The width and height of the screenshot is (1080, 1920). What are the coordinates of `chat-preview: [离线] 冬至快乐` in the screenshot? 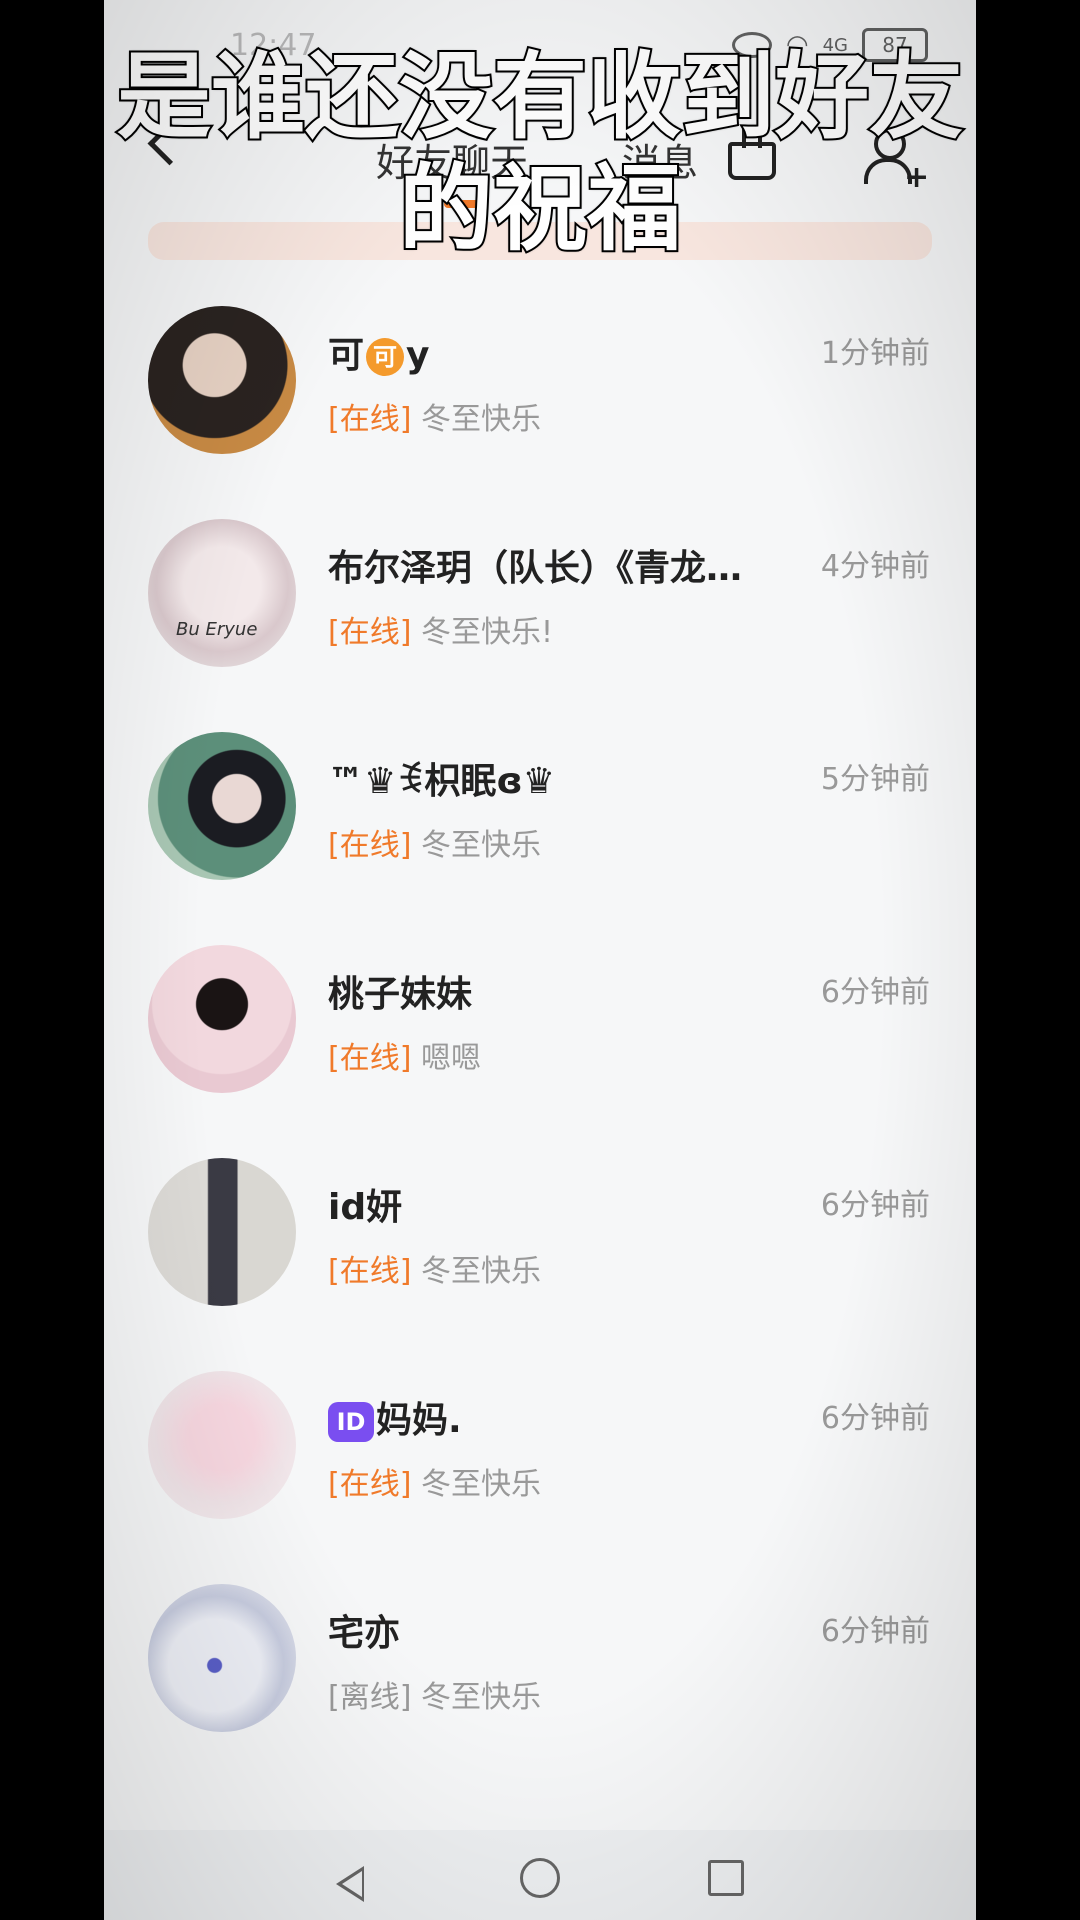 It's located at (434, 1697).